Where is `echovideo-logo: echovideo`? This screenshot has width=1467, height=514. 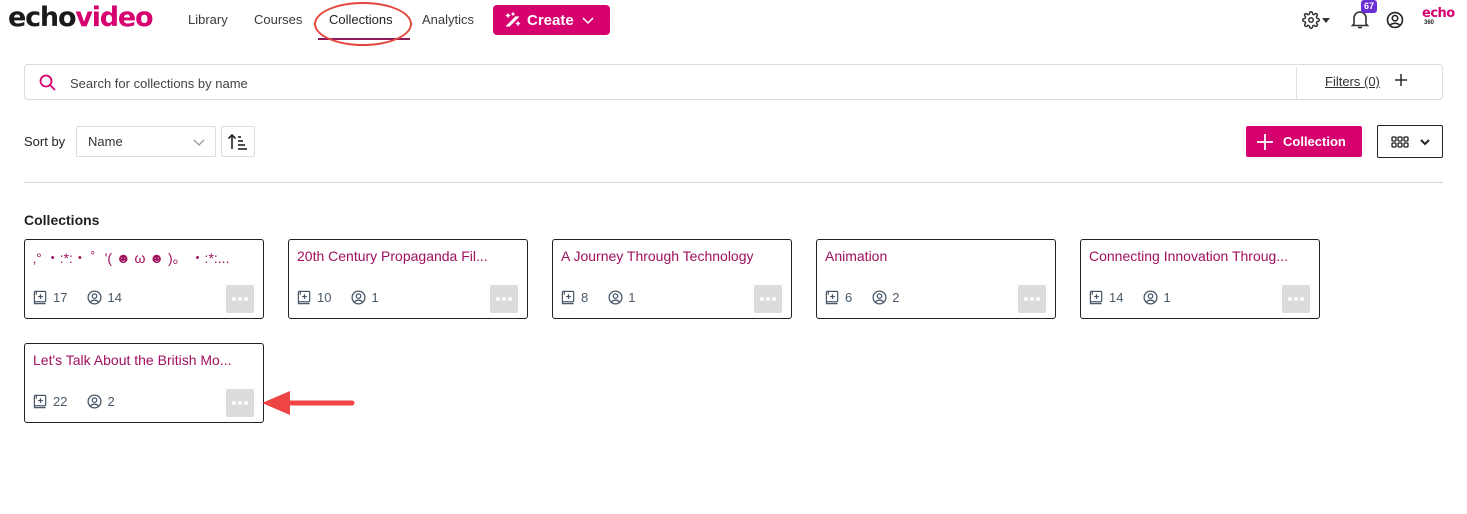 echovideo-logo: echovideo is located at coordinates (81, 18).